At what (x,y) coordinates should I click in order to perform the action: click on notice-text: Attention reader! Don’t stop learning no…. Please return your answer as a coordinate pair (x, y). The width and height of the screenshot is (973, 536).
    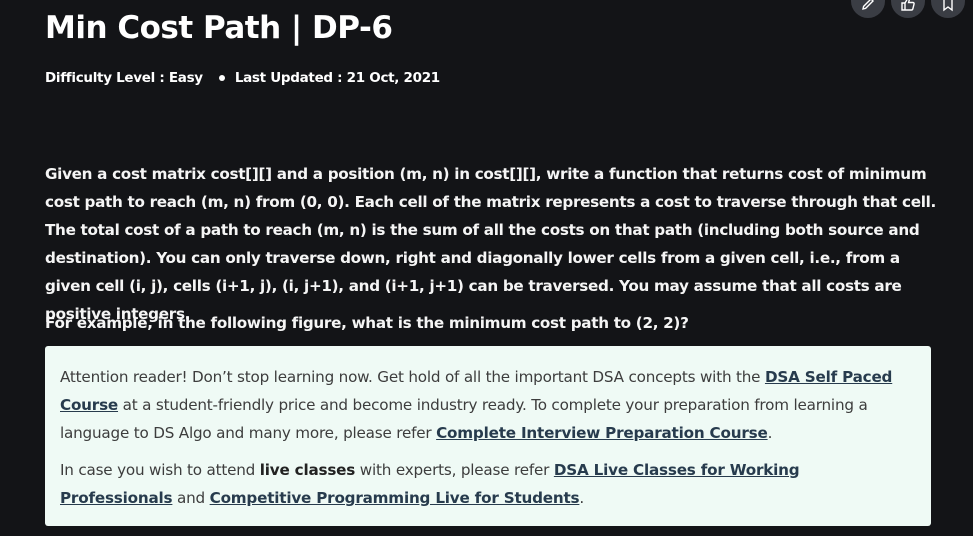
    Looking at the image, I should click on (412, 377).